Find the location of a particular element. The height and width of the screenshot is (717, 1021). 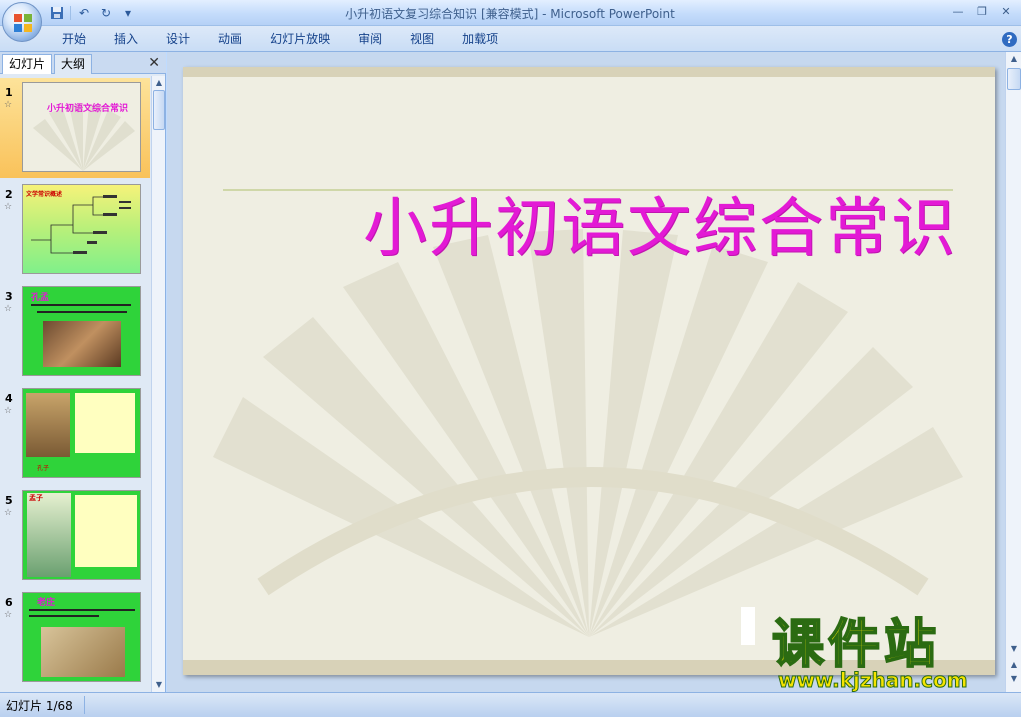

slide-thumbnail: 孔子 is located at coordinates (81, 433).